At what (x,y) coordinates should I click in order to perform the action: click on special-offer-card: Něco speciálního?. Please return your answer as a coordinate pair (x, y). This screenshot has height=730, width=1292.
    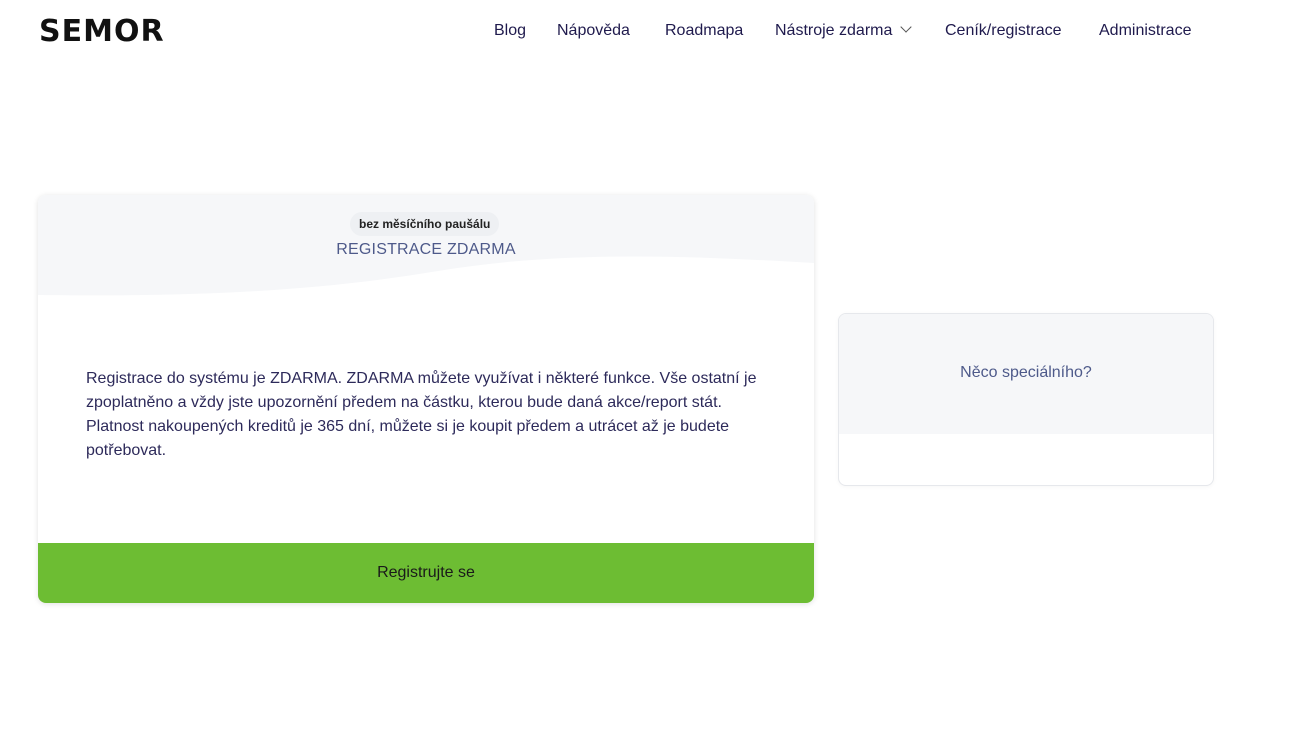
    Looking at the image, I should click on (1026, 399).